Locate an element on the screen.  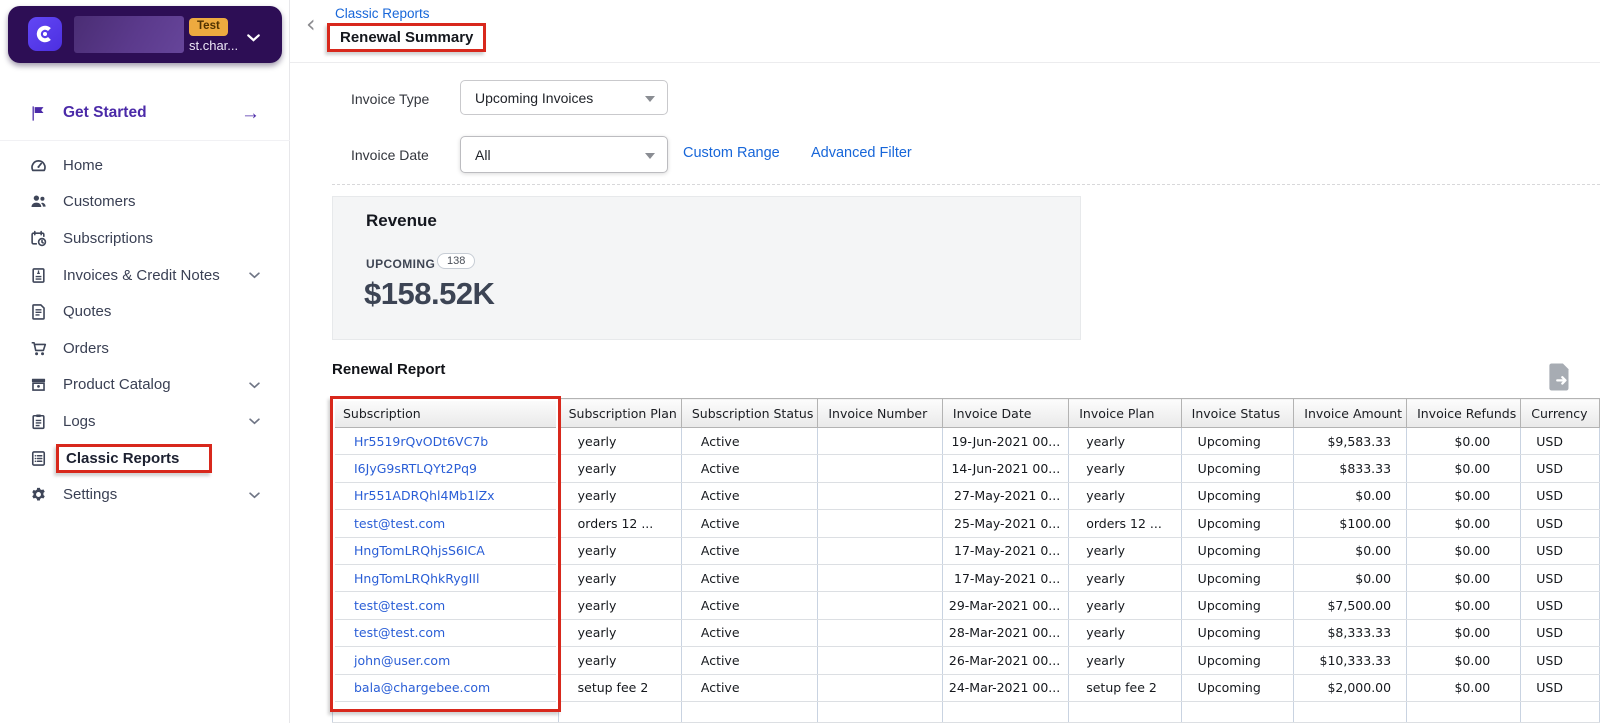
advanced-filter-link: Advanced Filter is located at coordinates (861, 153).